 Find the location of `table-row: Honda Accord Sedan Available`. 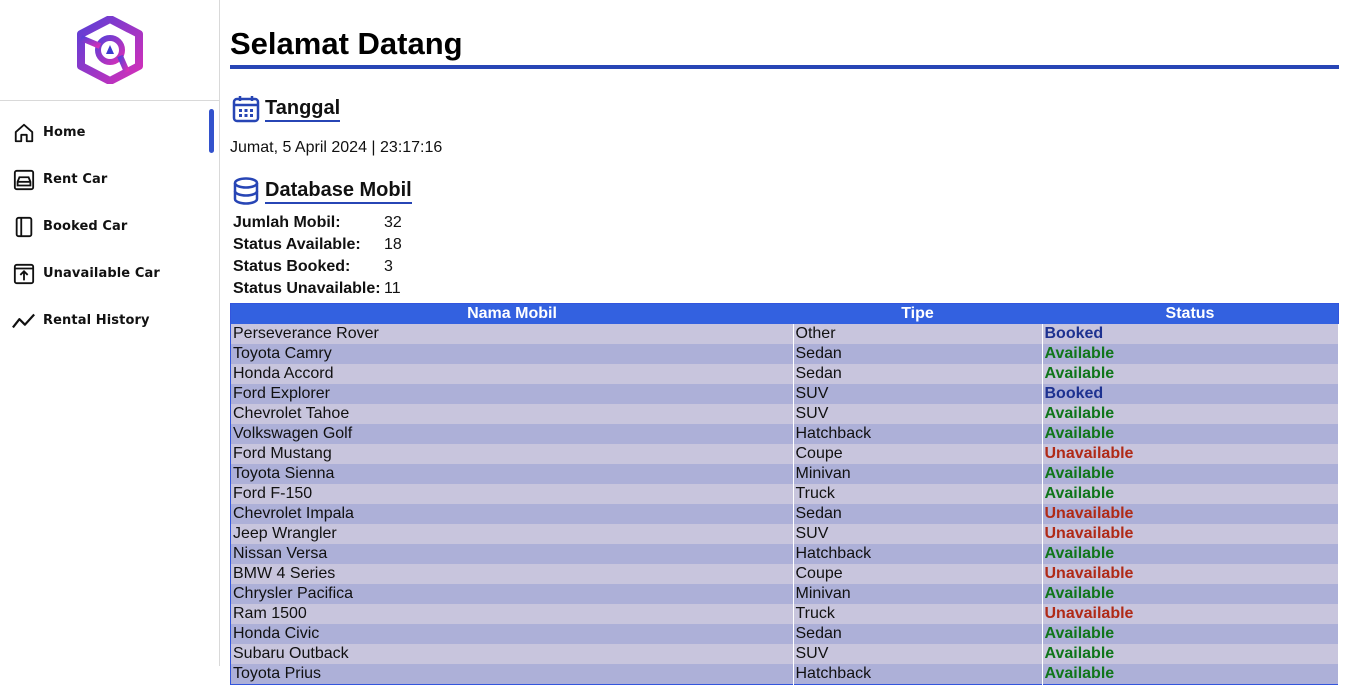

table-row: Honda Accord Sedan Available is located at coordinates (784, 374).